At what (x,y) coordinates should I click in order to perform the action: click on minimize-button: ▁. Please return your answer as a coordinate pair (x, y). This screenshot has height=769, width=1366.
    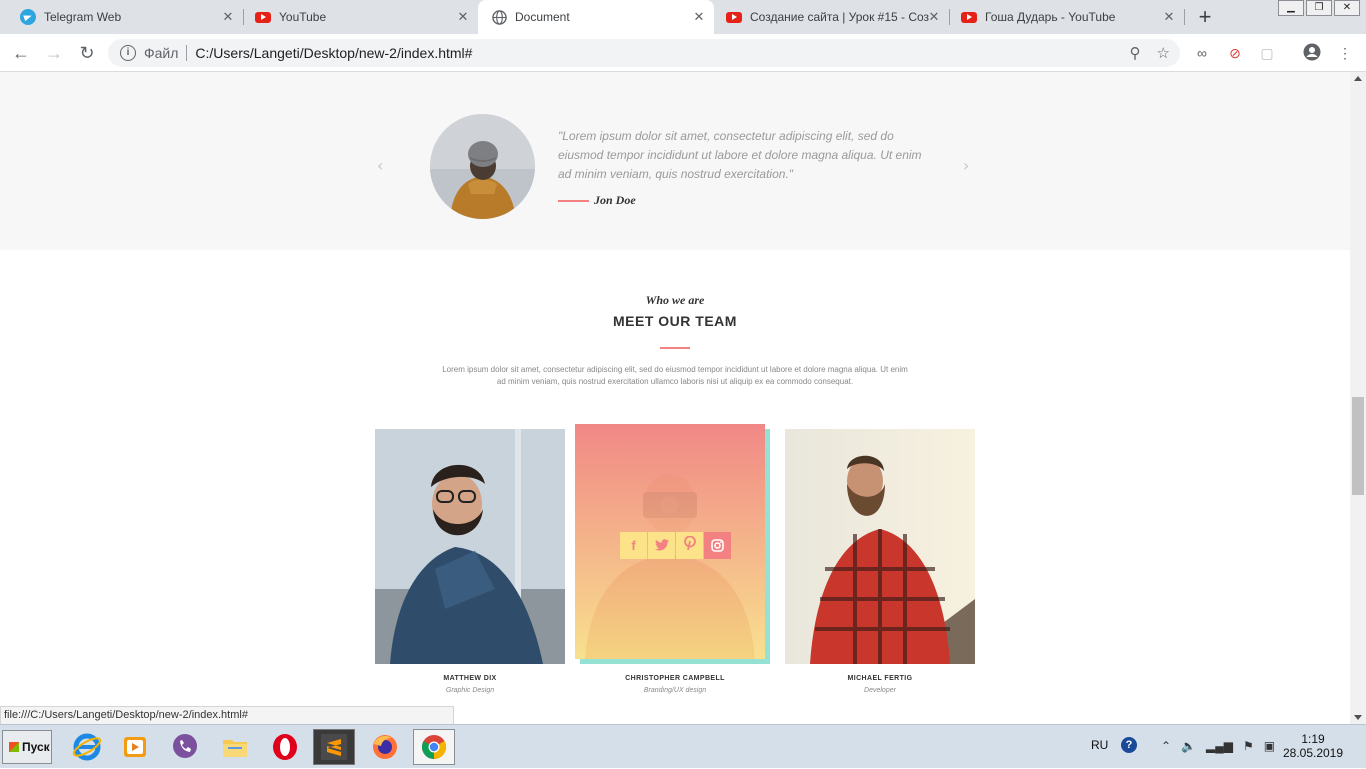
    Looking at the image, I should click on (1291, 8).